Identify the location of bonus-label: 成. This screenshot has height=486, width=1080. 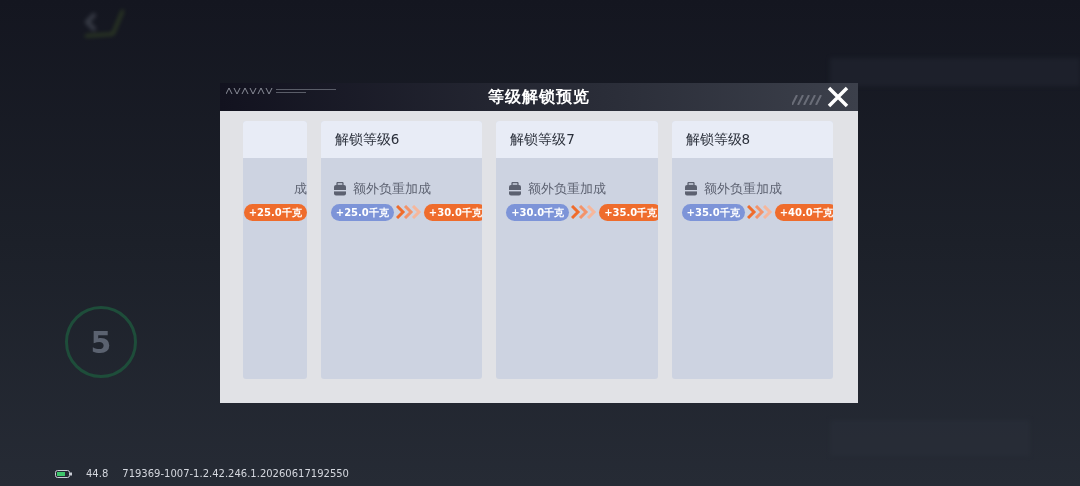
(299, 189).